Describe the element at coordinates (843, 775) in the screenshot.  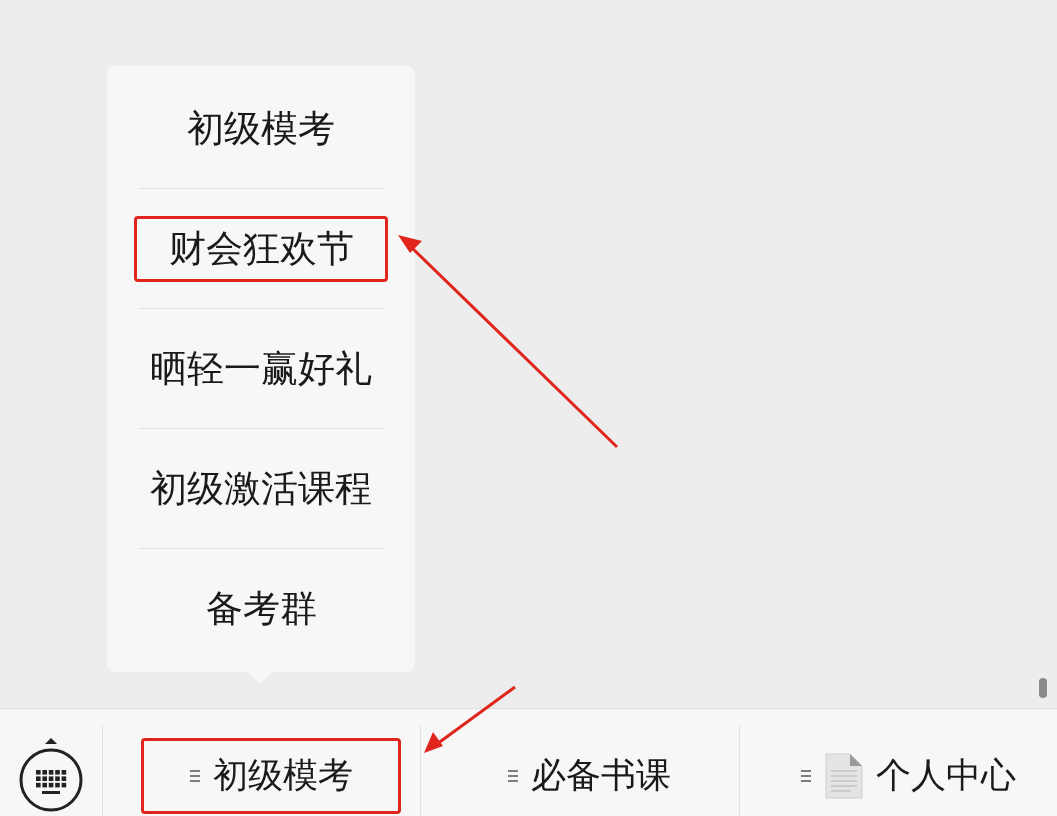
I see `document-icon` at that location.